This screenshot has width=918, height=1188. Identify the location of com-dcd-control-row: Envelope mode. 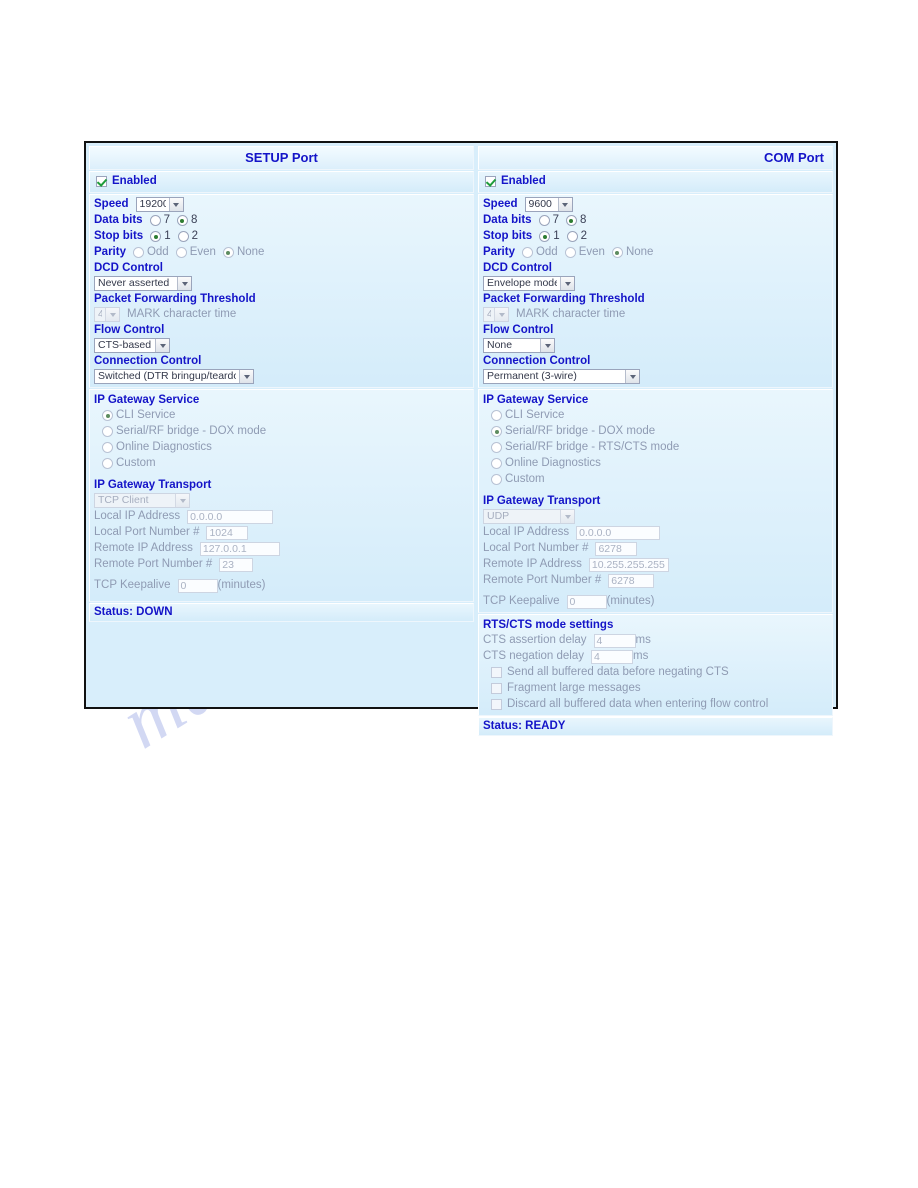
(655, 283).